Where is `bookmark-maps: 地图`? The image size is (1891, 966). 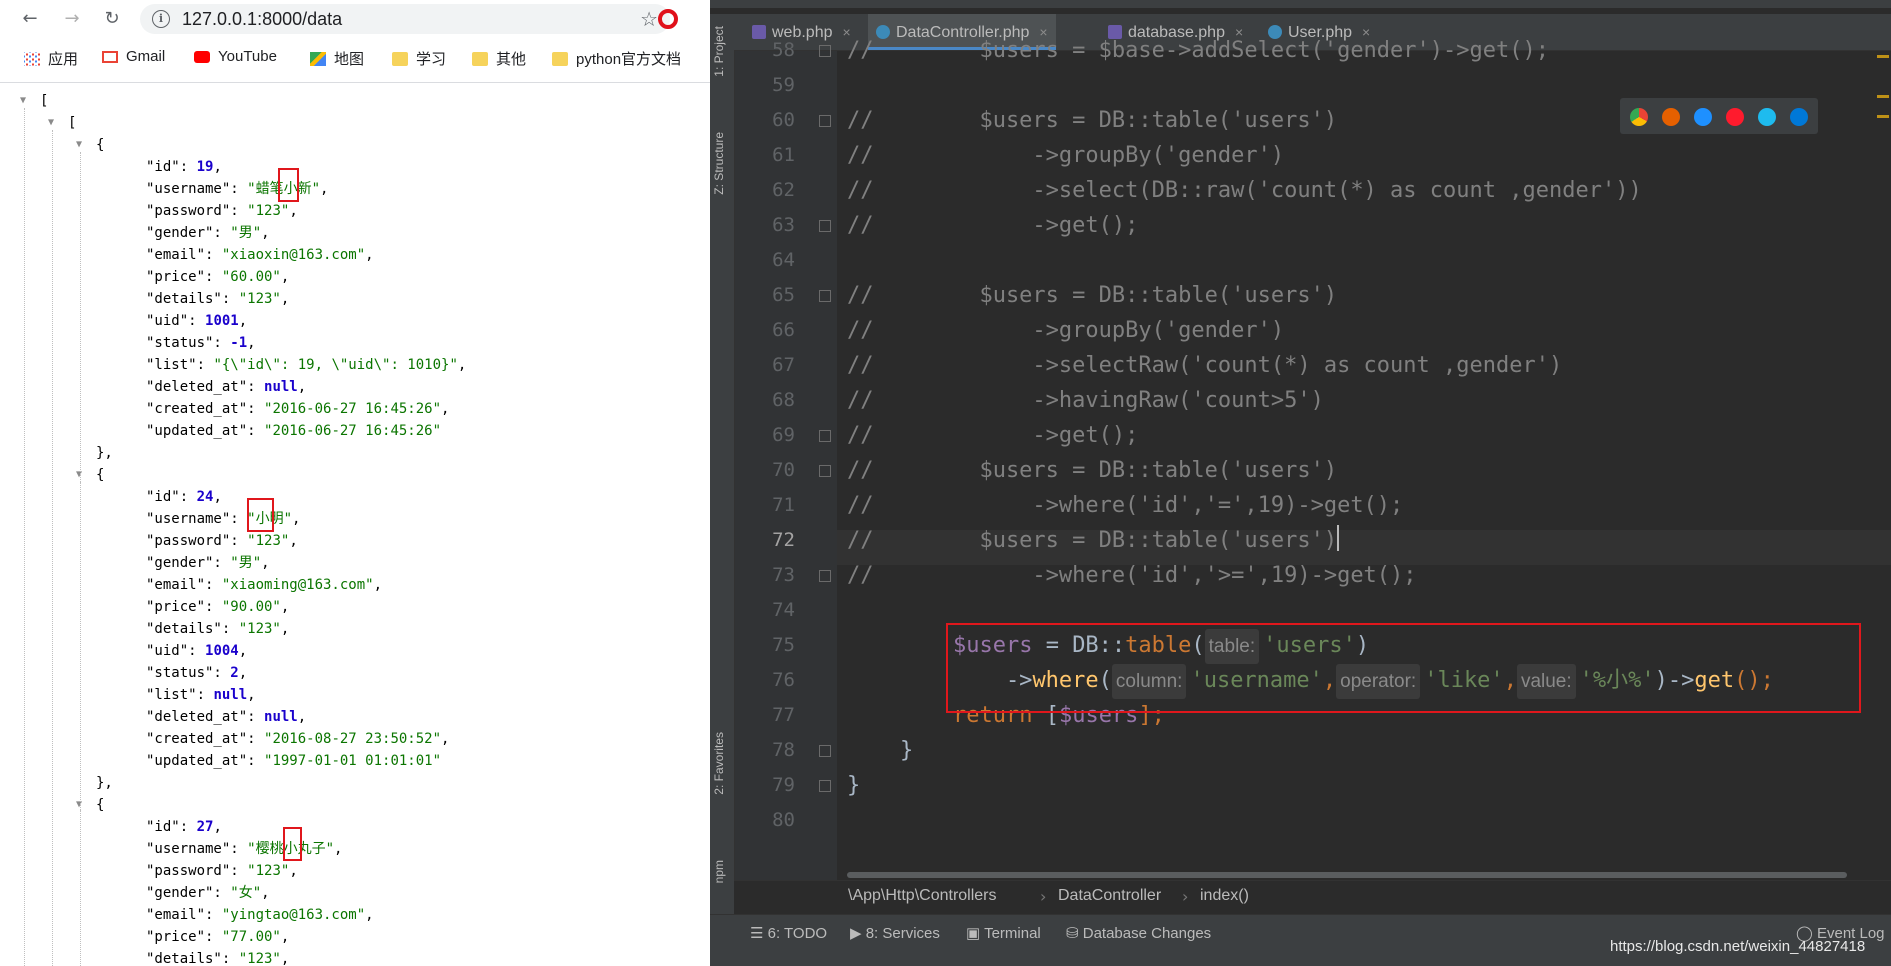 bookmark-maps: 地图 is located at coordinates (337, 58).